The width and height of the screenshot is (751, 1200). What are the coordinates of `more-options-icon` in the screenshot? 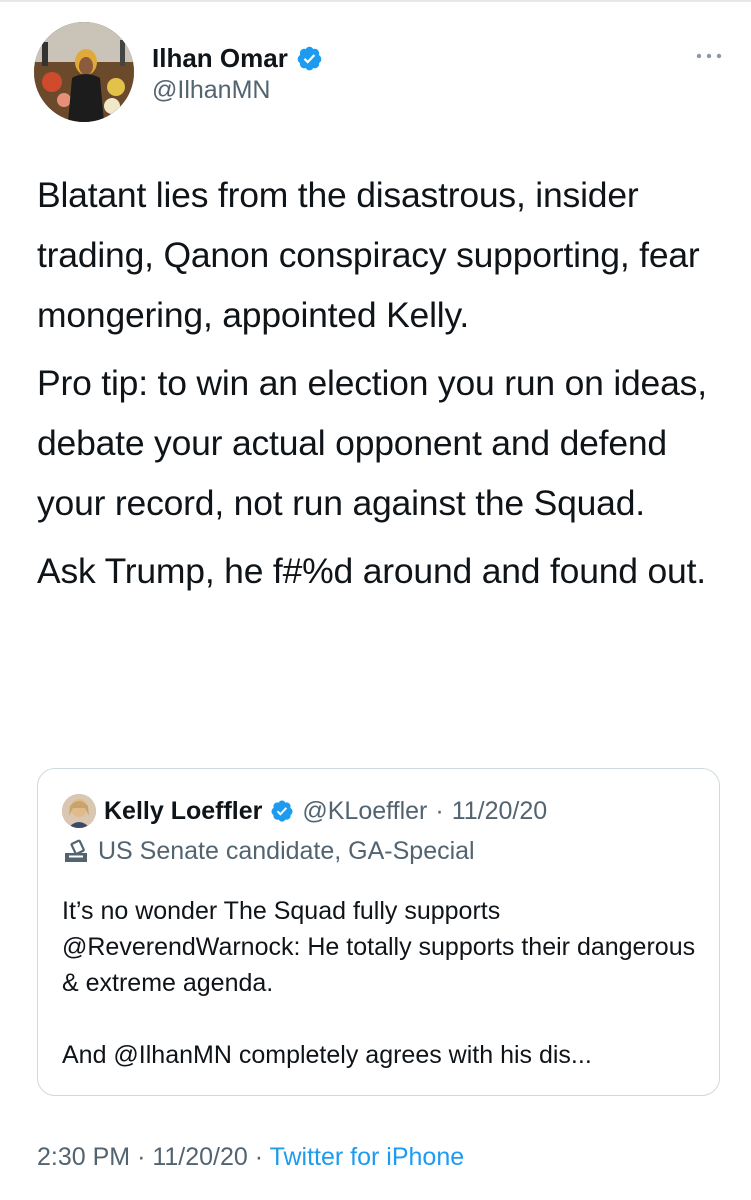 It's located at (709, 56).